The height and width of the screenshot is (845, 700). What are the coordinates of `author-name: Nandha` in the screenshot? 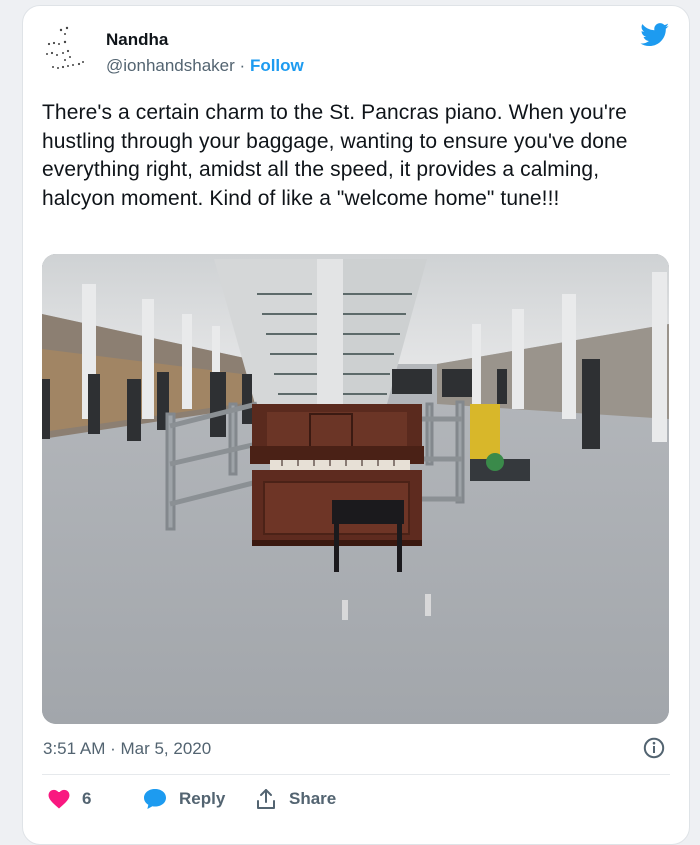 It's located at (137, 40).